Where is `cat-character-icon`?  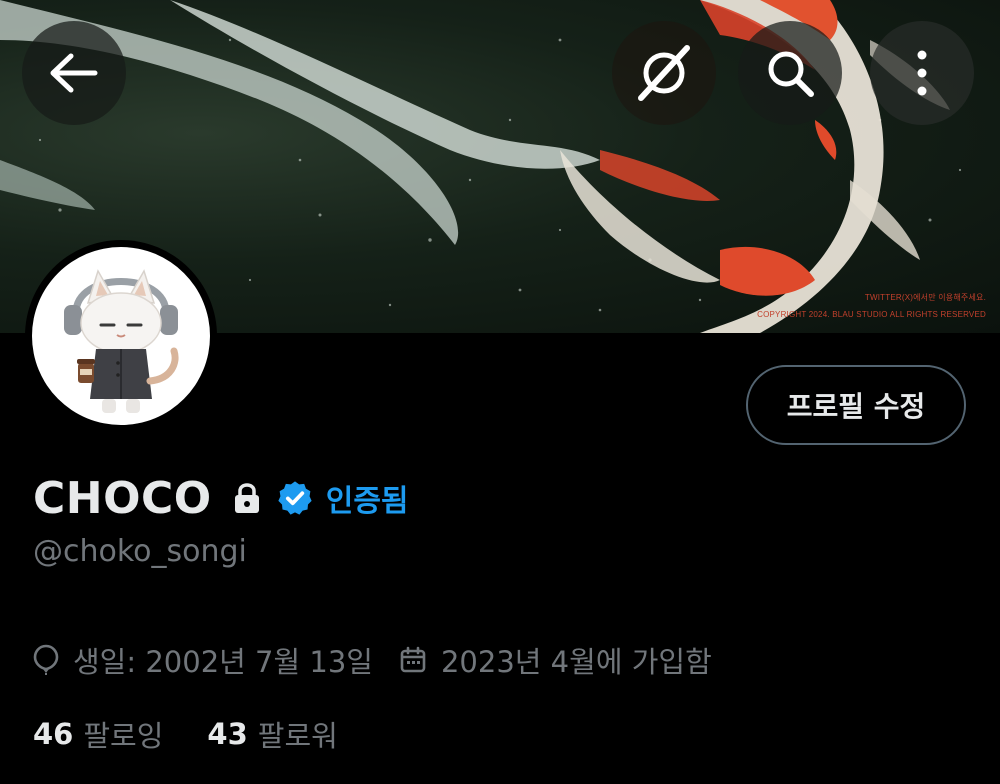
cat-character-icon is located at coordinates (121, 341).